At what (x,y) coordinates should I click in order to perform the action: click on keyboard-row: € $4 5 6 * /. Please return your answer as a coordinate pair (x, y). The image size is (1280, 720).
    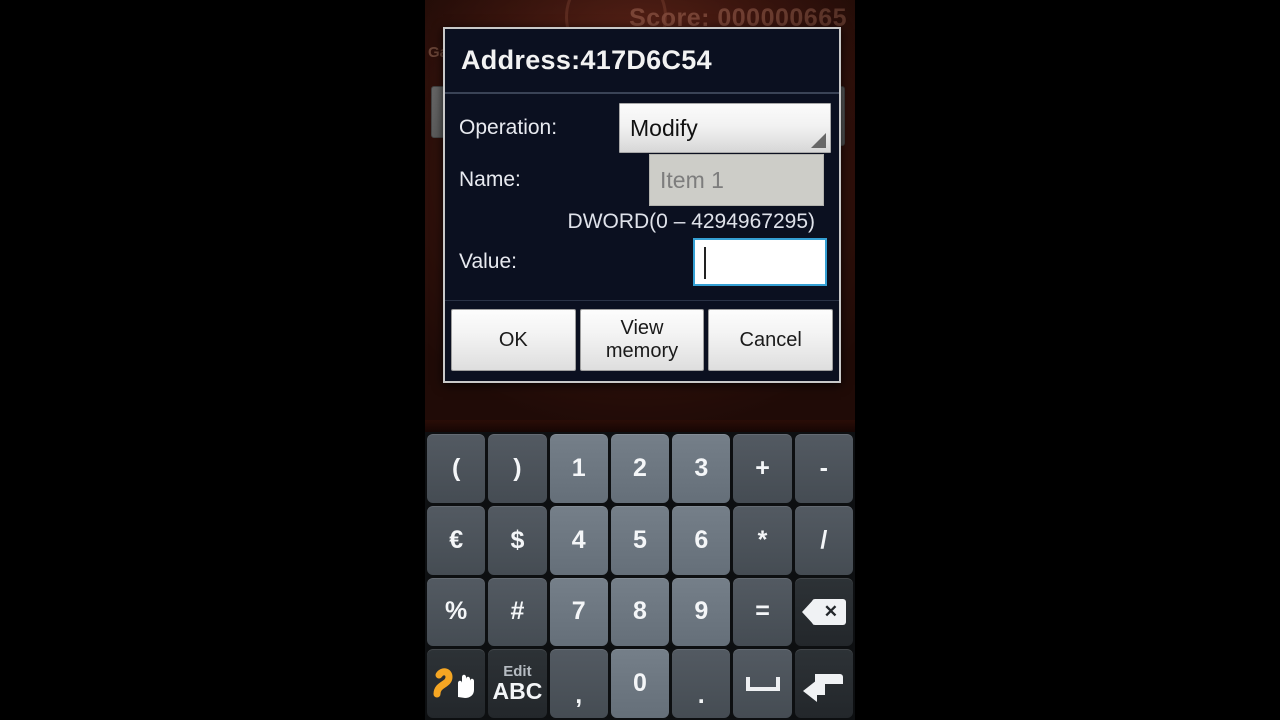
    Looking at the image, I should click on (640, 540).